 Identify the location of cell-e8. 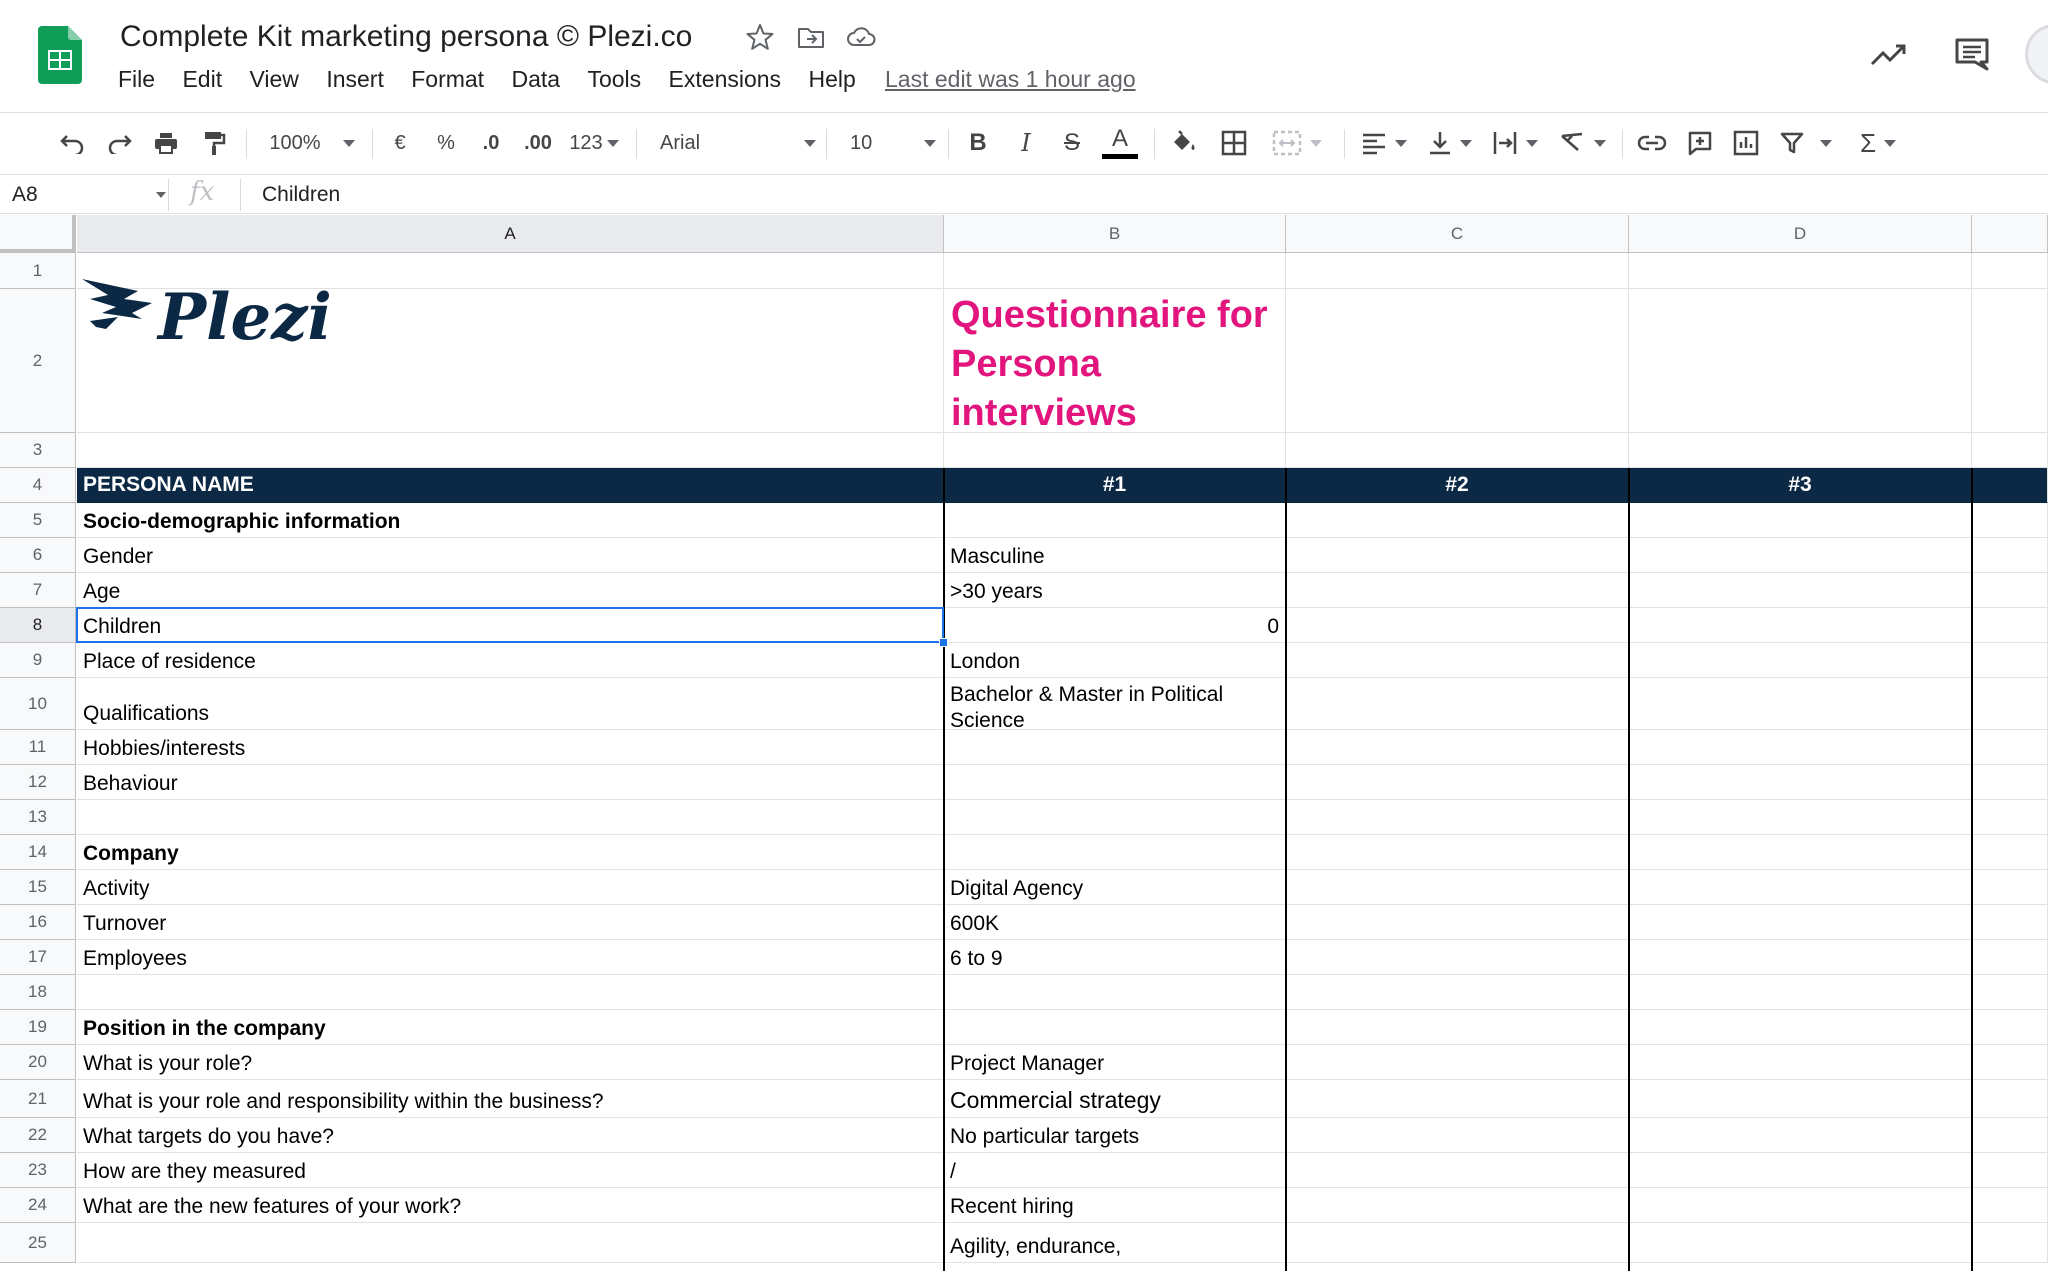
(2010, 625).